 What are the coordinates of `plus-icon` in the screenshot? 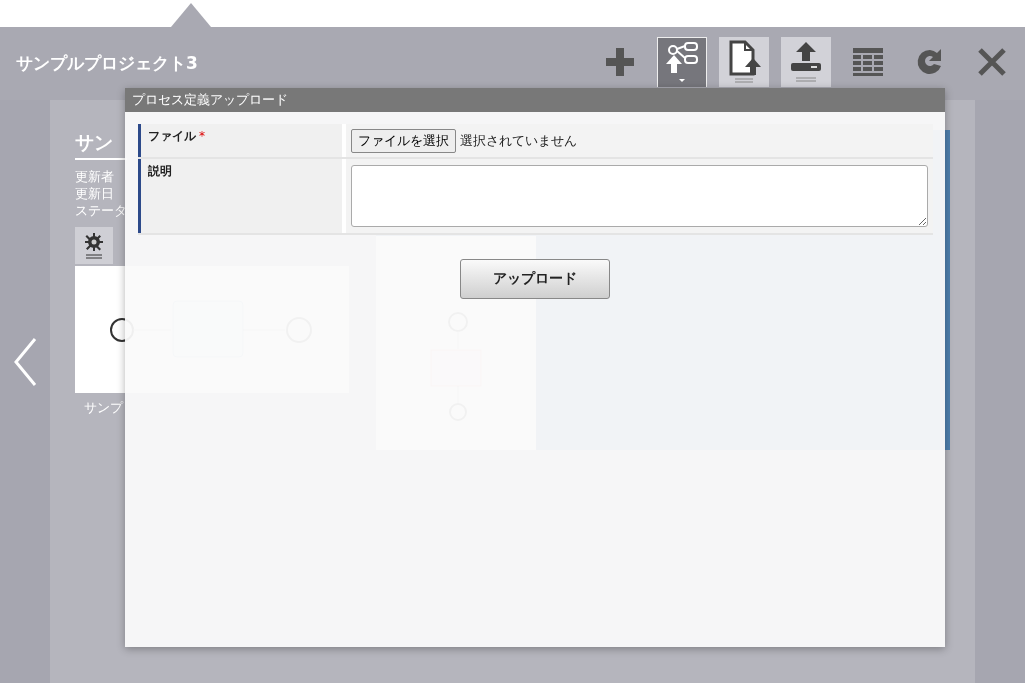 It's located at (620, 62).